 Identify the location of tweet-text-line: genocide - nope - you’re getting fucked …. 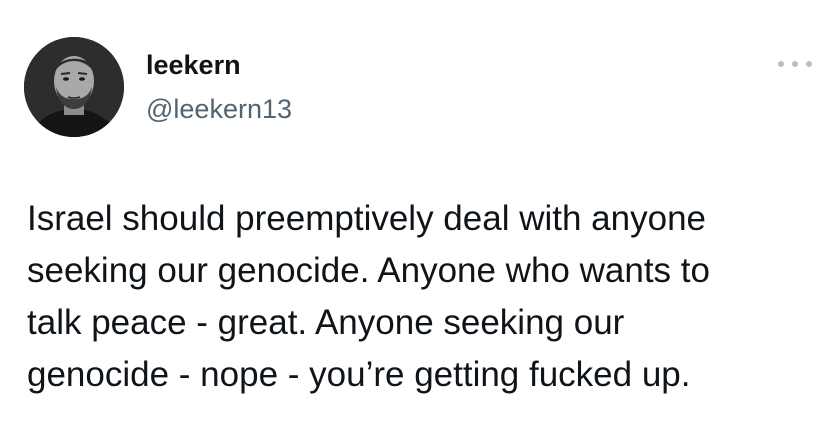
(359, 374).